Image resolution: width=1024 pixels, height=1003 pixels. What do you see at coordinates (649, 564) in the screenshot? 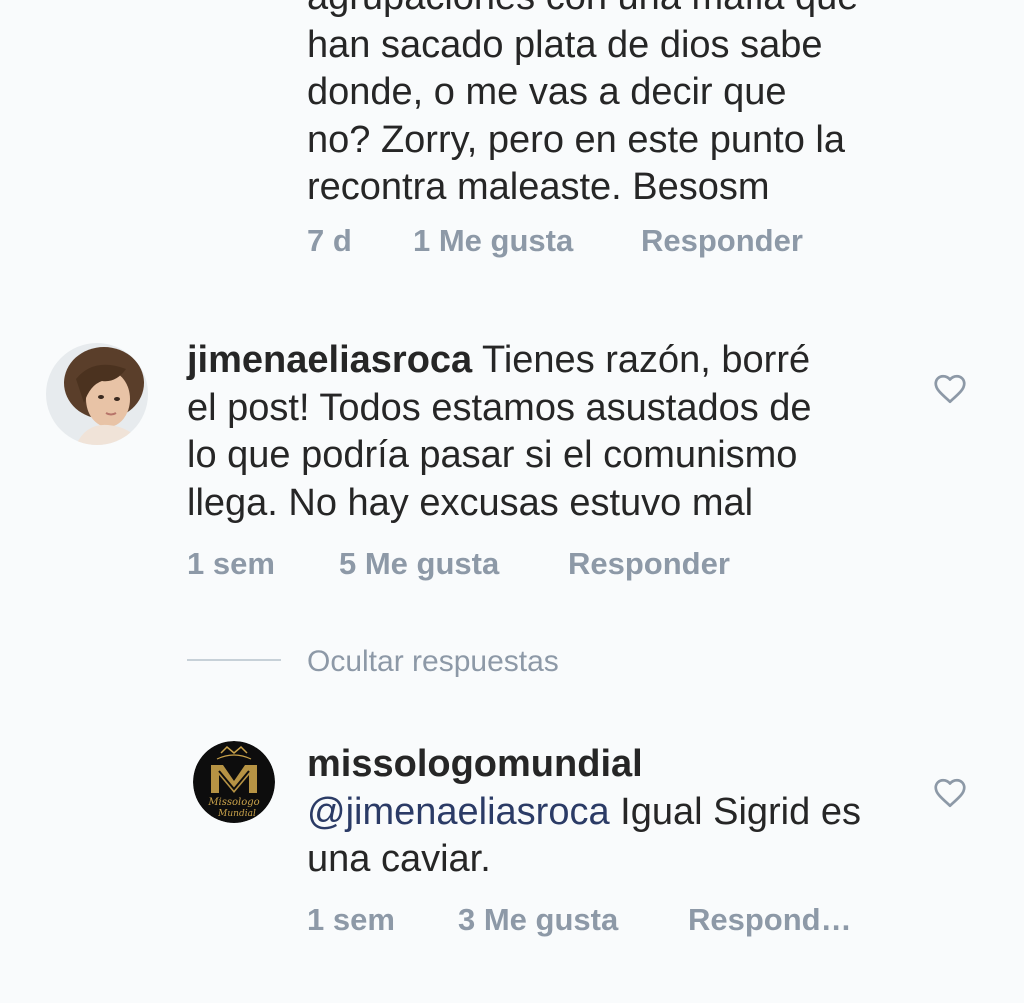
I see `comment-2-reply-button: Responder` at bounding box center [649, 564].